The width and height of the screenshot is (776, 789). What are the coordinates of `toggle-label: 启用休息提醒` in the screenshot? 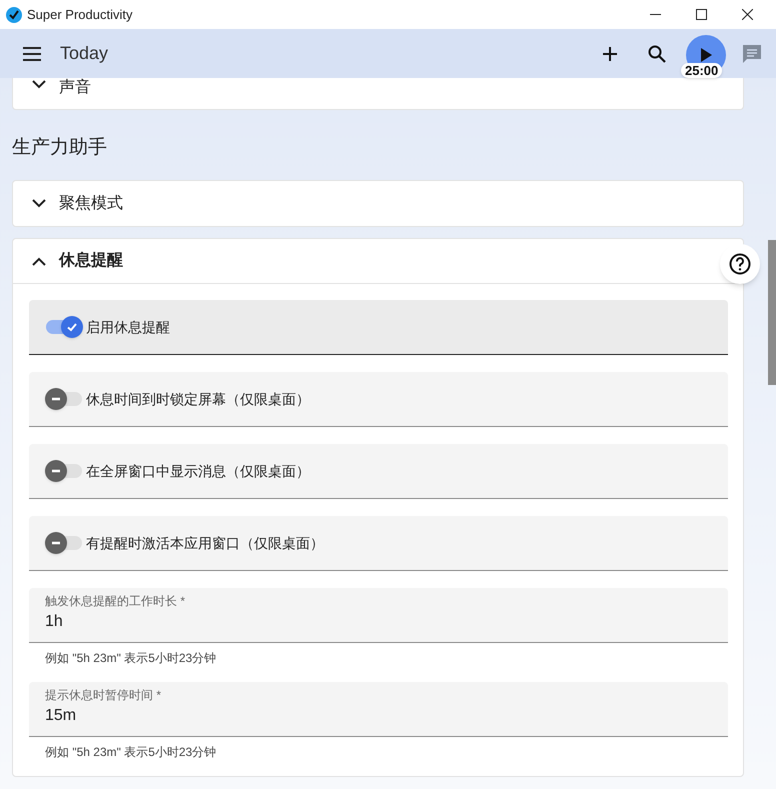 It's located at (128, 327).